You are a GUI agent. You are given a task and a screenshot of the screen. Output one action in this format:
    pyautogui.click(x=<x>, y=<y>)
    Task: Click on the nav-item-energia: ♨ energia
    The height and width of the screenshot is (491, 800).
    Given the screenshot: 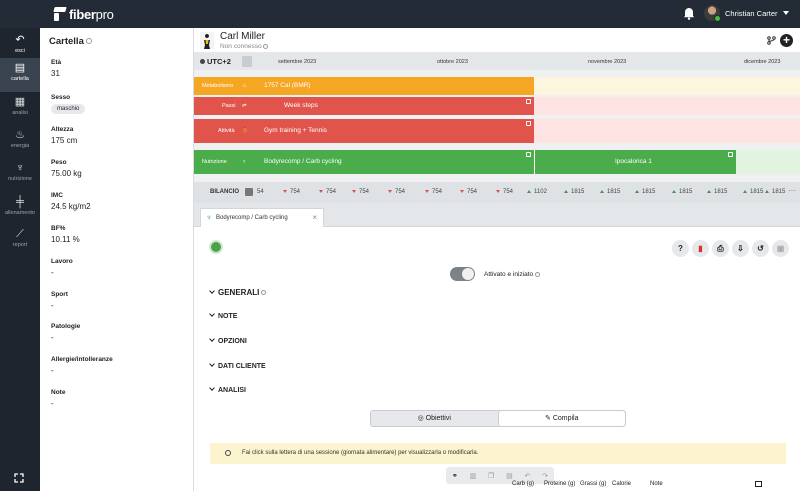 What is the action you would take?
    pyautogui.click(x=20, y=142)
    